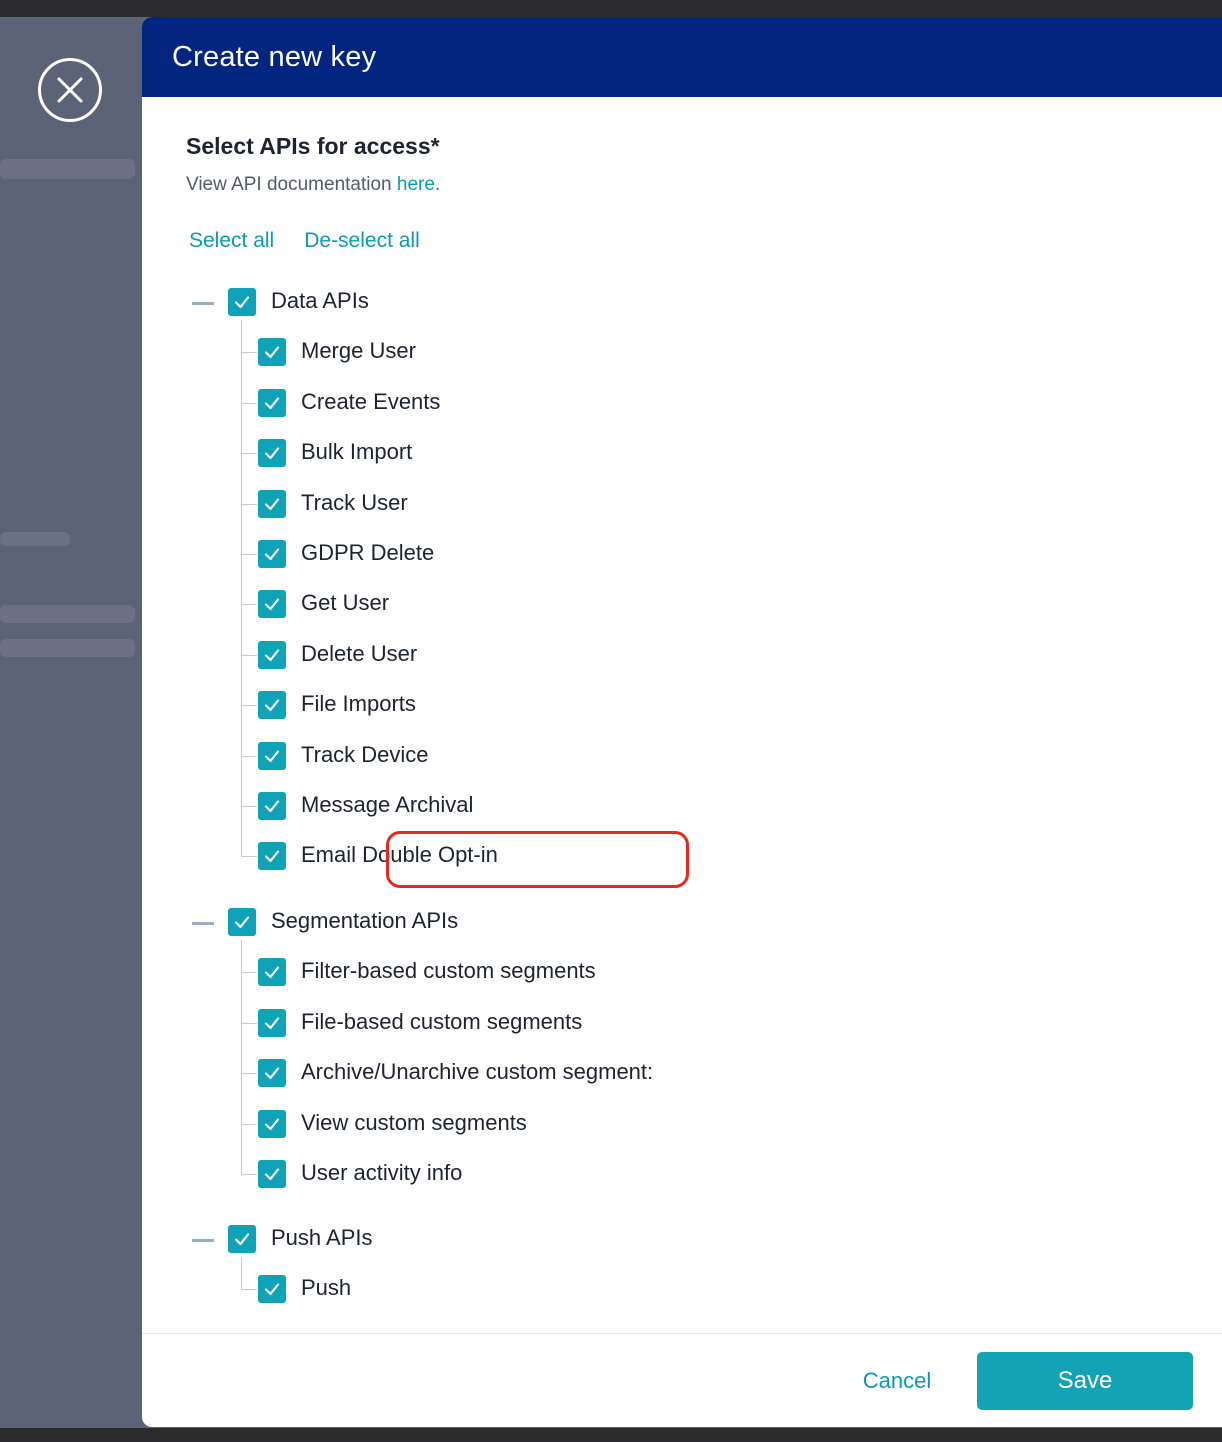 The height and width of the screenshot is (1442, 1222). I want to click on checkbox-email-double-opt-in, so click(272, 856).